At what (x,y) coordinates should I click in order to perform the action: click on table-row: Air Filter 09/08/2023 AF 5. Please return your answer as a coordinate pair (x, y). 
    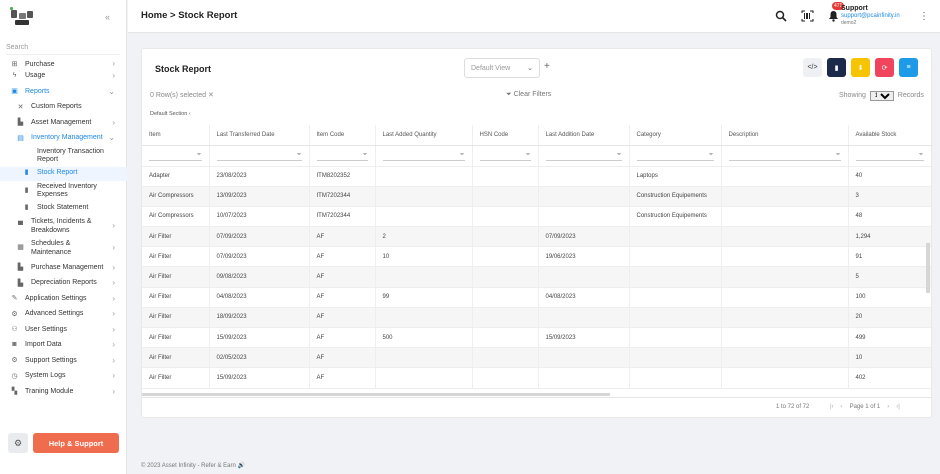
    Looking at the image, I should click on (536, 277).